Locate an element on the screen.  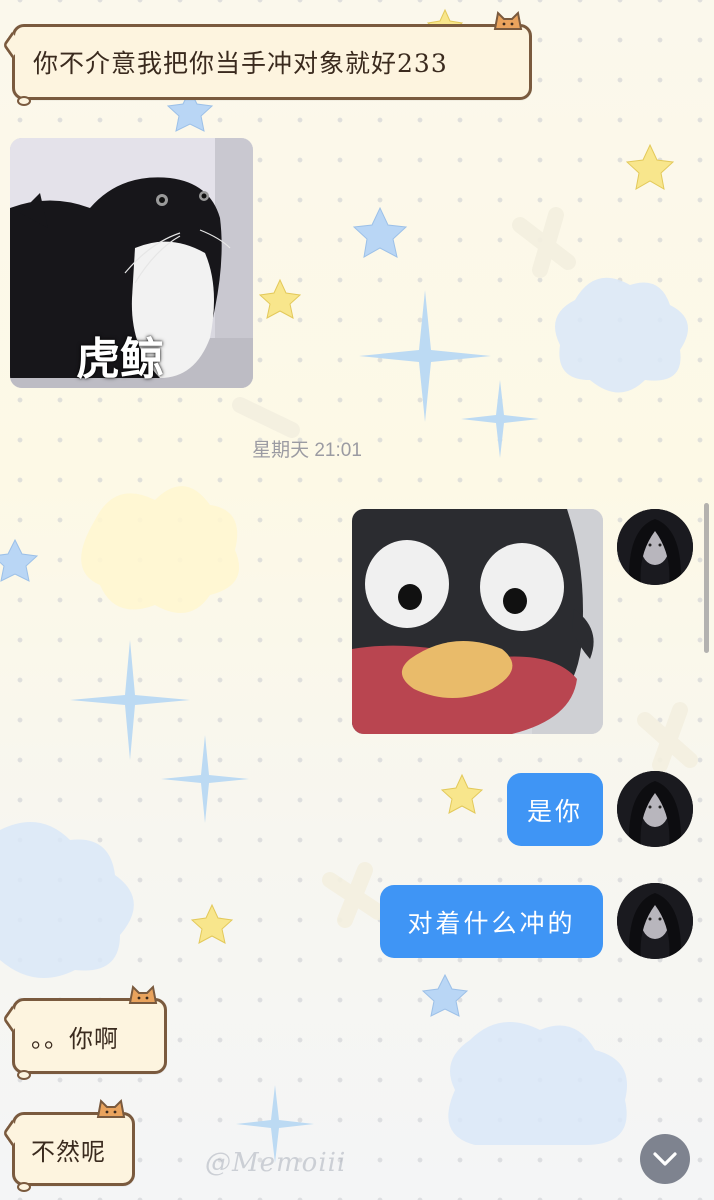
scrollbar is located at coordinates (706, 578).